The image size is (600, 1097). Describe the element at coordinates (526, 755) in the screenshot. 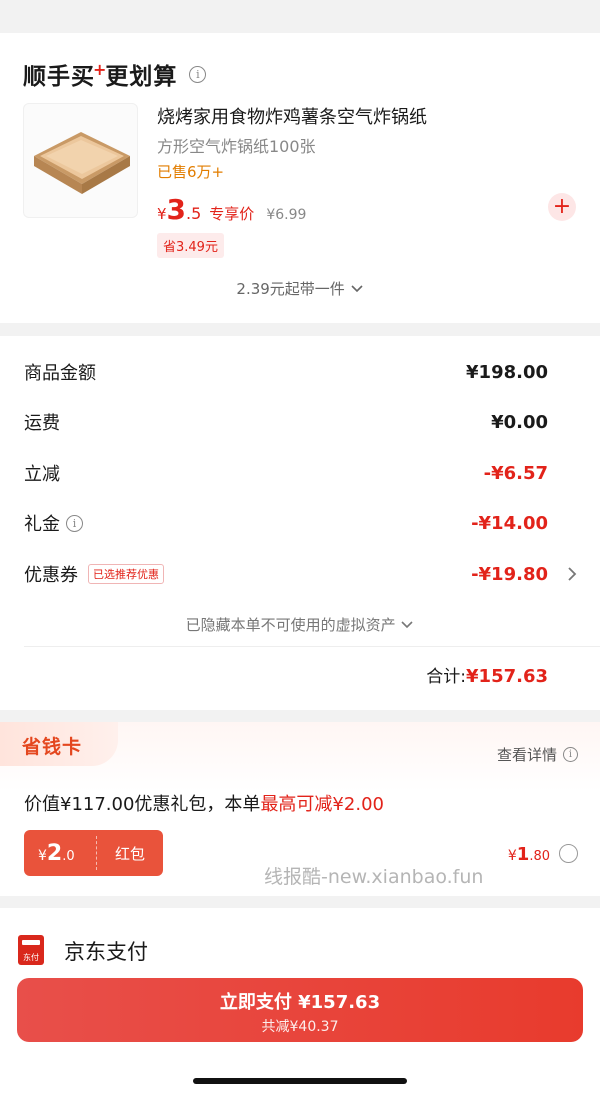

I see `view-details-label: 查看详情` at that location.